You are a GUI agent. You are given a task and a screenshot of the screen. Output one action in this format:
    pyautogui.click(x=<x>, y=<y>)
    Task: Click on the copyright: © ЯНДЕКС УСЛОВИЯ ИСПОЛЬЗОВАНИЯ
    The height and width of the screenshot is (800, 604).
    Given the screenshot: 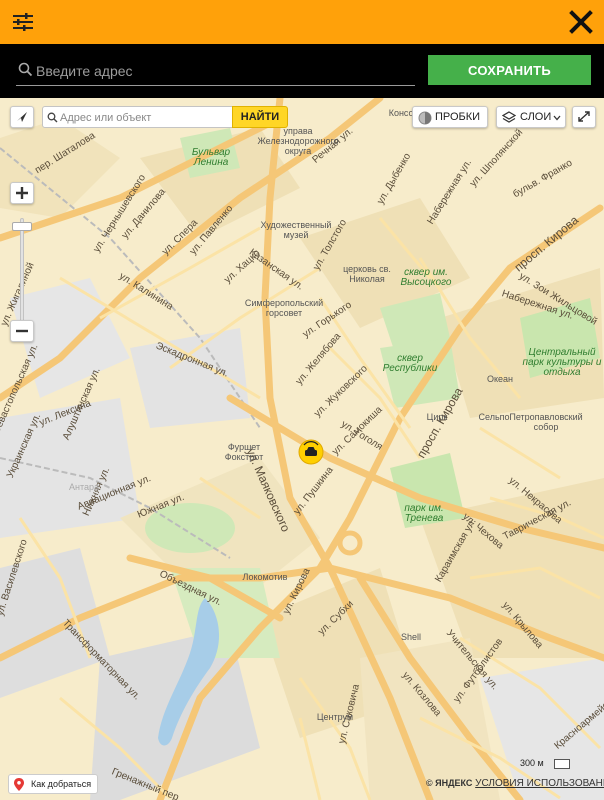 What is the action you would take?
    pyautogui.click(x=515, y=783)
    